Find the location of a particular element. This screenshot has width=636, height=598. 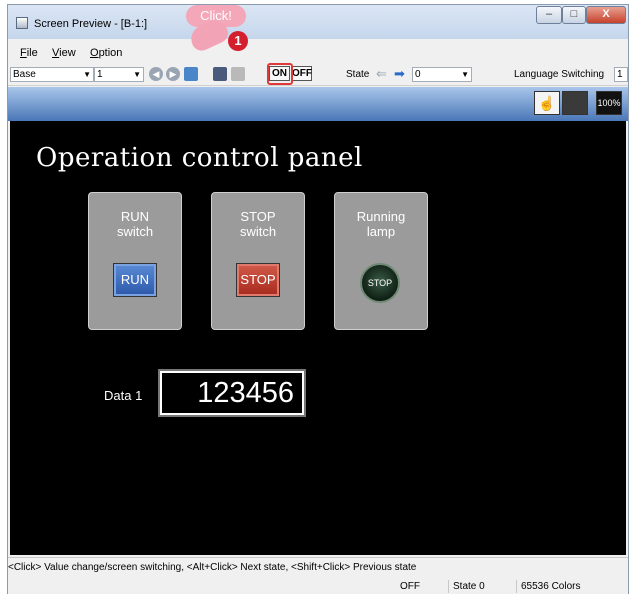

print-icon is located at coordinates (238, 74).